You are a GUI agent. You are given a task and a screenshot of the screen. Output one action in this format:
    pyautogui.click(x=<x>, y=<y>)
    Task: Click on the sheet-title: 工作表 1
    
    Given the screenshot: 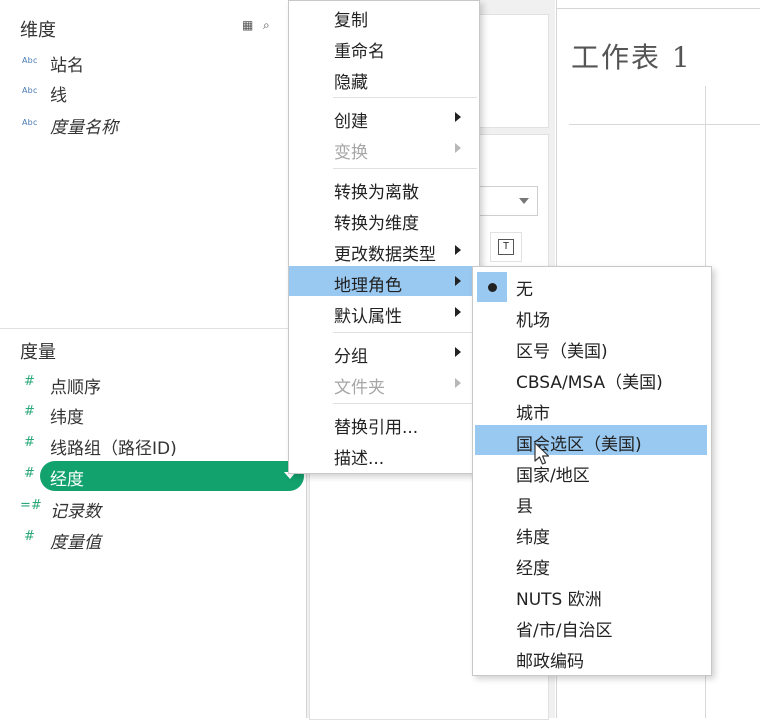 What is the action you would take?
    pyautogui.click(x=631, y=56)
    